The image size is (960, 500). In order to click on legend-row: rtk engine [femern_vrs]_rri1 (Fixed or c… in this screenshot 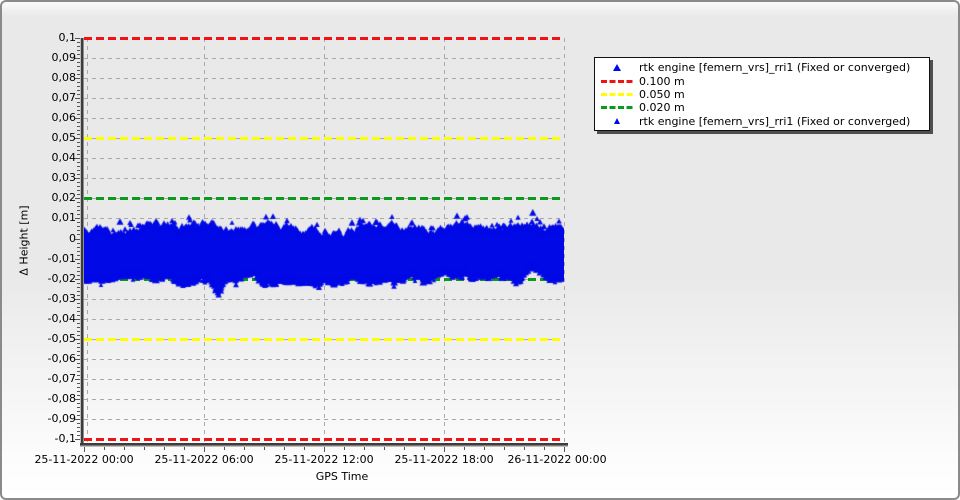, I will do `click(762, 67)`.